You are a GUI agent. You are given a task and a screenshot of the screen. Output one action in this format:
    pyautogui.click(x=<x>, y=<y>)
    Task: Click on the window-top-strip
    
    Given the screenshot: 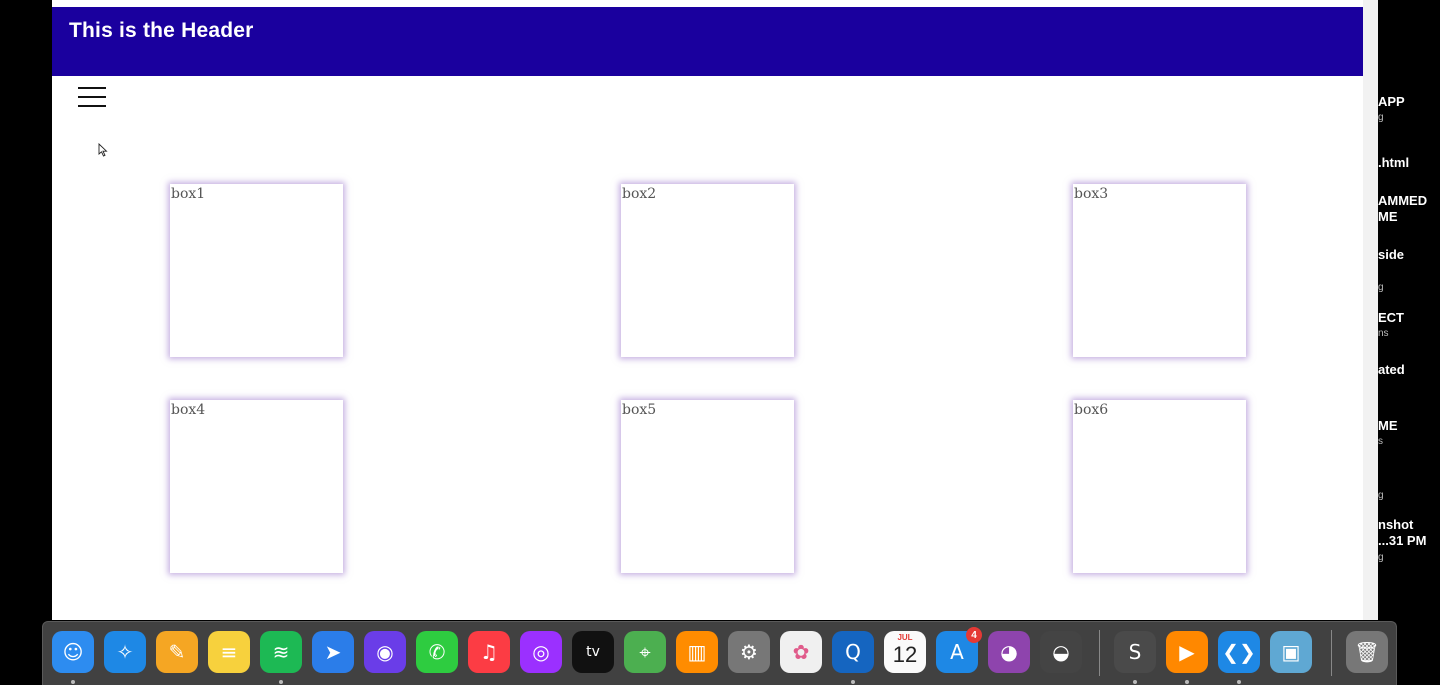 What is the action you would take?
    pyautogui.click(x=715, y=3)
    